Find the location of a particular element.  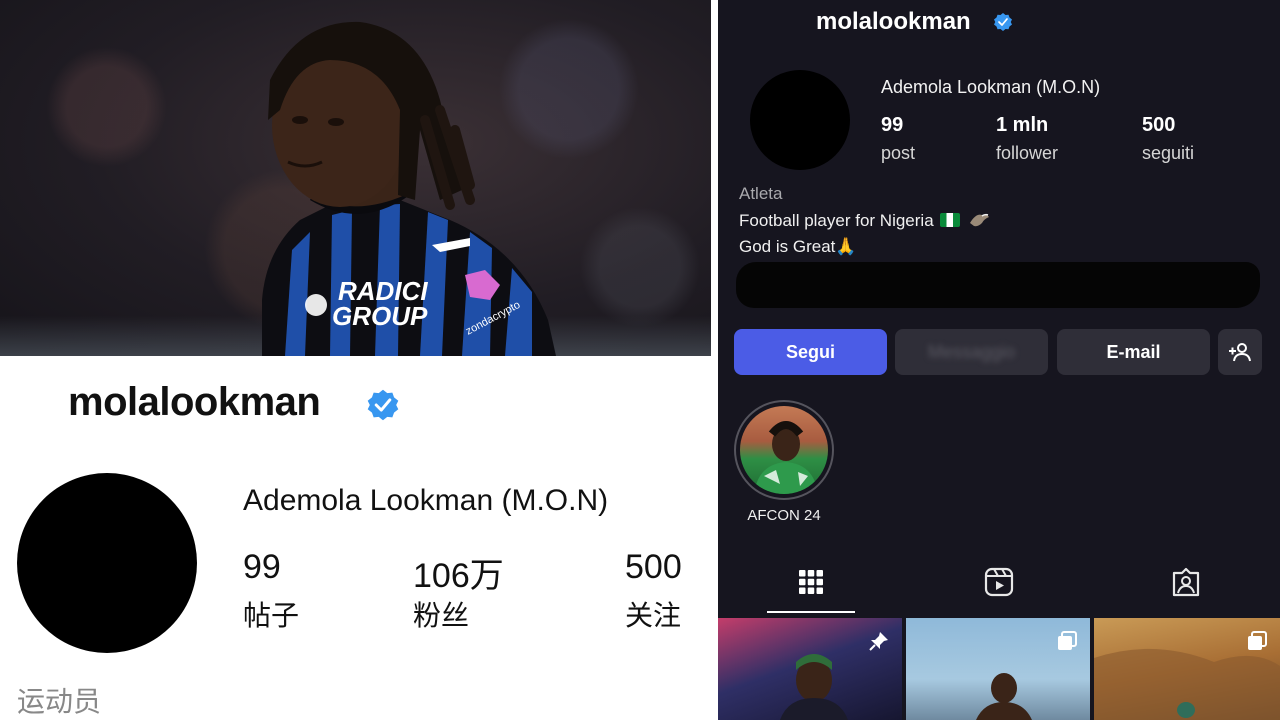

tagged-icon is located at coordinates (1186, 582).